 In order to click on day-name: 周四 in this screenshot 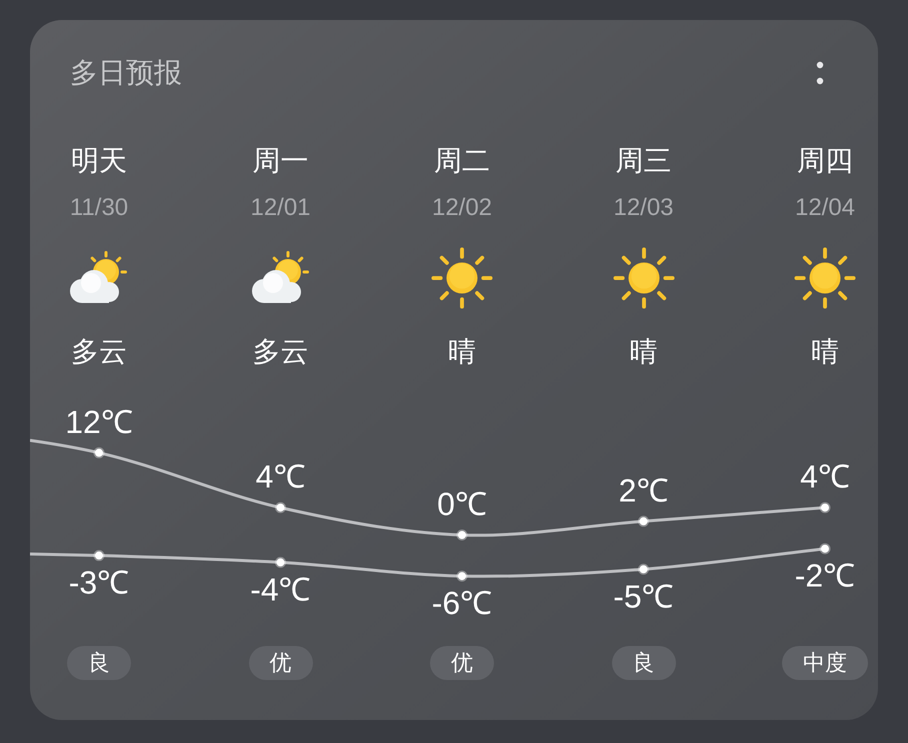, I will do `click(825, 161)`.